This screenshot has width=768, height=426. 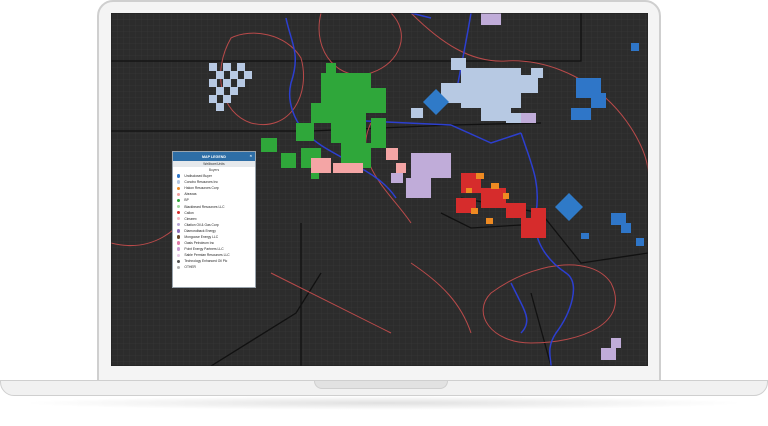 What do you see at coordinates (201, 224) in the screenshot?
I see `legend-item-label: Citation Oil & Gas Corp` at bounding box center [201, 224].